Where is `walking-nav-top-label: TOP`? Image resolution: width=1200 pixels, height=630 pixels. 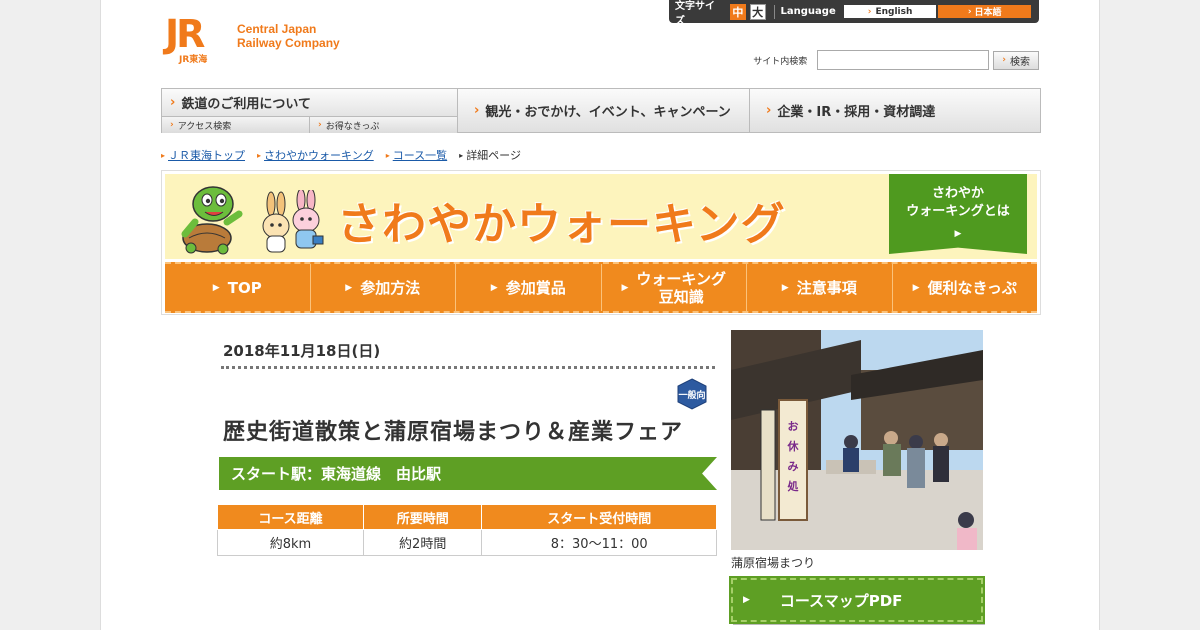 walking-nav-top-label: TOP is located at coordinates (244, 287).